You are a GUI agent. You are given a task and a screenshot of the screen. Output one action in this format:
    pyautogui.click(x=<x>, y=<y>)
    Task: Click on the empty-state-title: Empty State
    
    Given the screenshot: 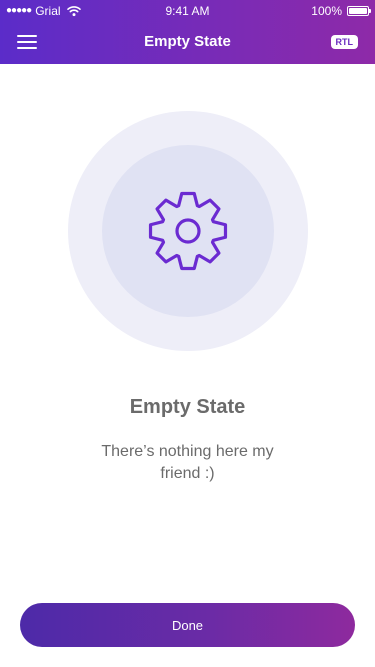 What is the action you would take?
    pyautogui.click(x=187, y=407)
    